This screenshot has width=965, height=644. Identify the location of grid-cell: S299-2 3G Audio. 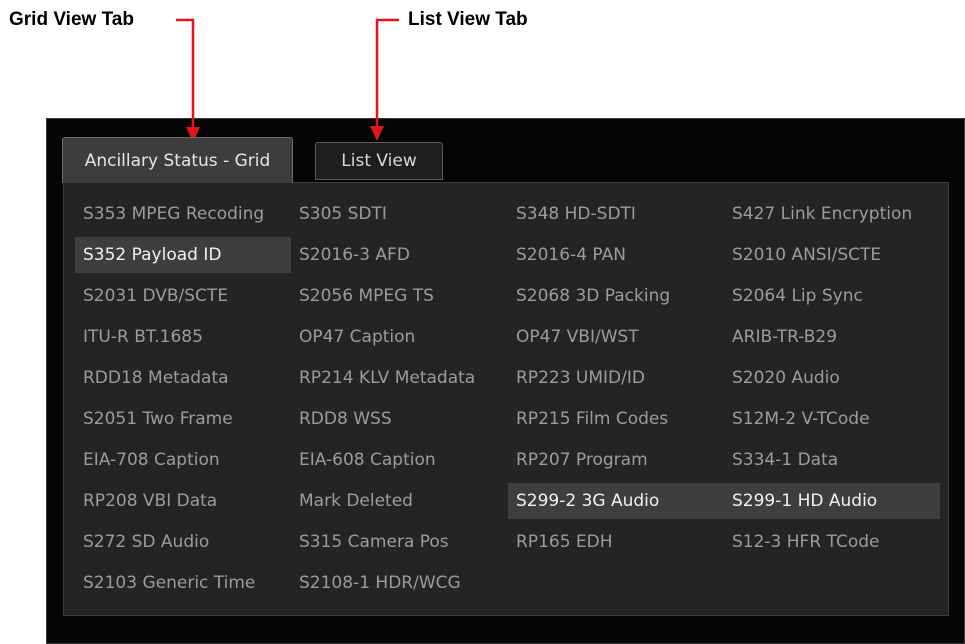
(616, 501).